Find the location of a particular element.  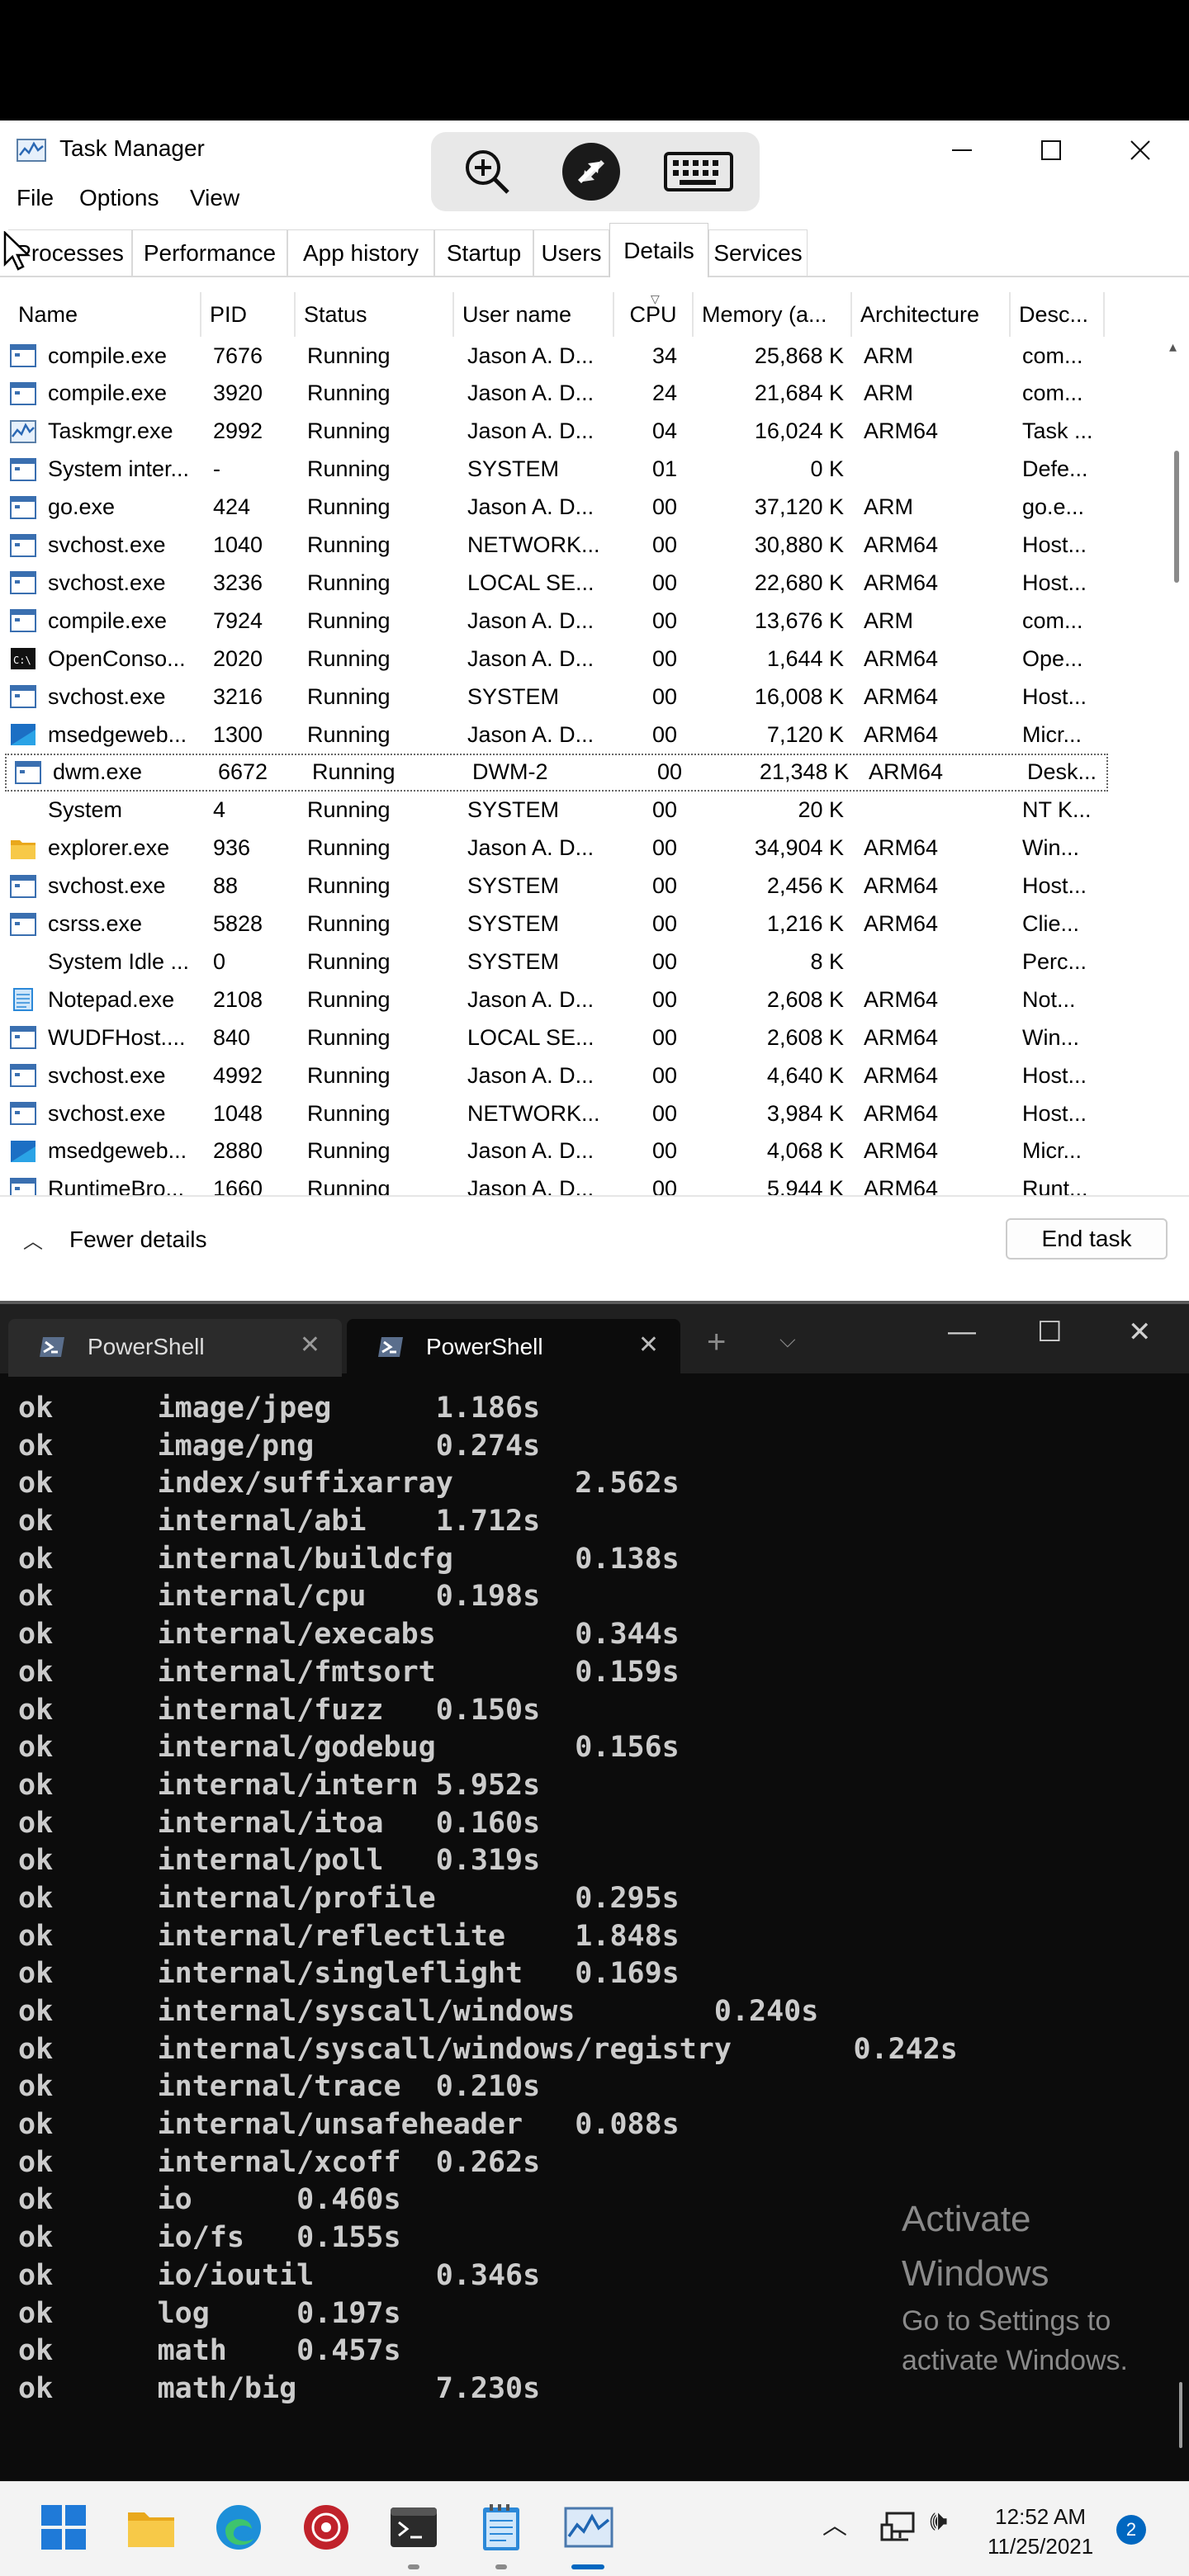

vertical-scrollbar: ▴ is located at coordinates (1176, 766).